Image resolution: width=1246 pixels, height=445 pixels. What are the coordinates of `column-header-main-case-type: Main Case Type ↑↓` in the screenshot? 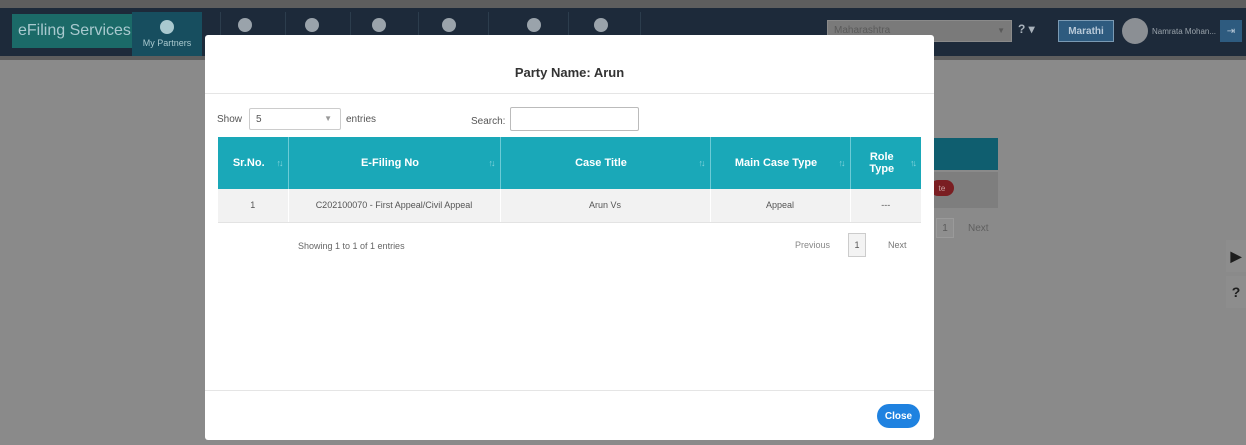 It's located at (780, 163).